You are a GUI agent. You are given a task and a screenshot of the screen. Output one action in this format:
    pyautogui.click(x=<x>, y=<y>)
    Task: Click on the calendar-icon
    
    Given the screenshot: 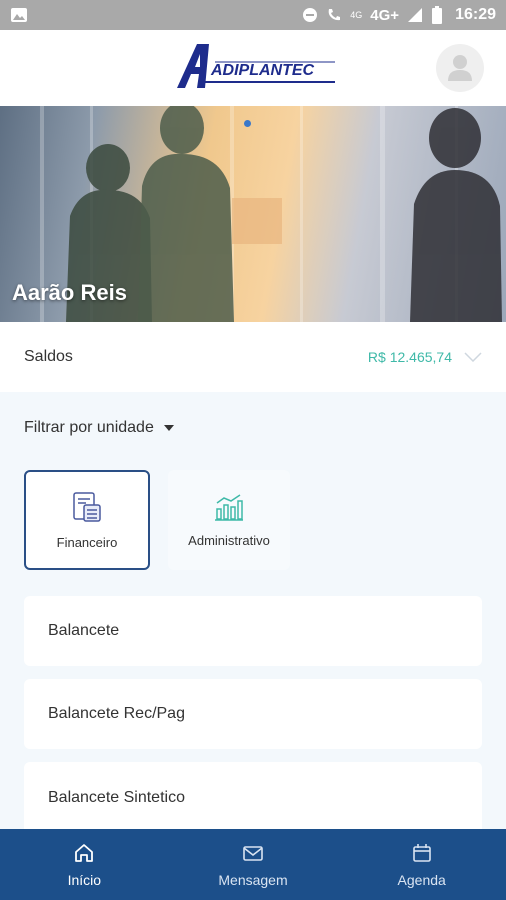 What is the action you would take?
    pyautogui.click(x=421, y=852)
    